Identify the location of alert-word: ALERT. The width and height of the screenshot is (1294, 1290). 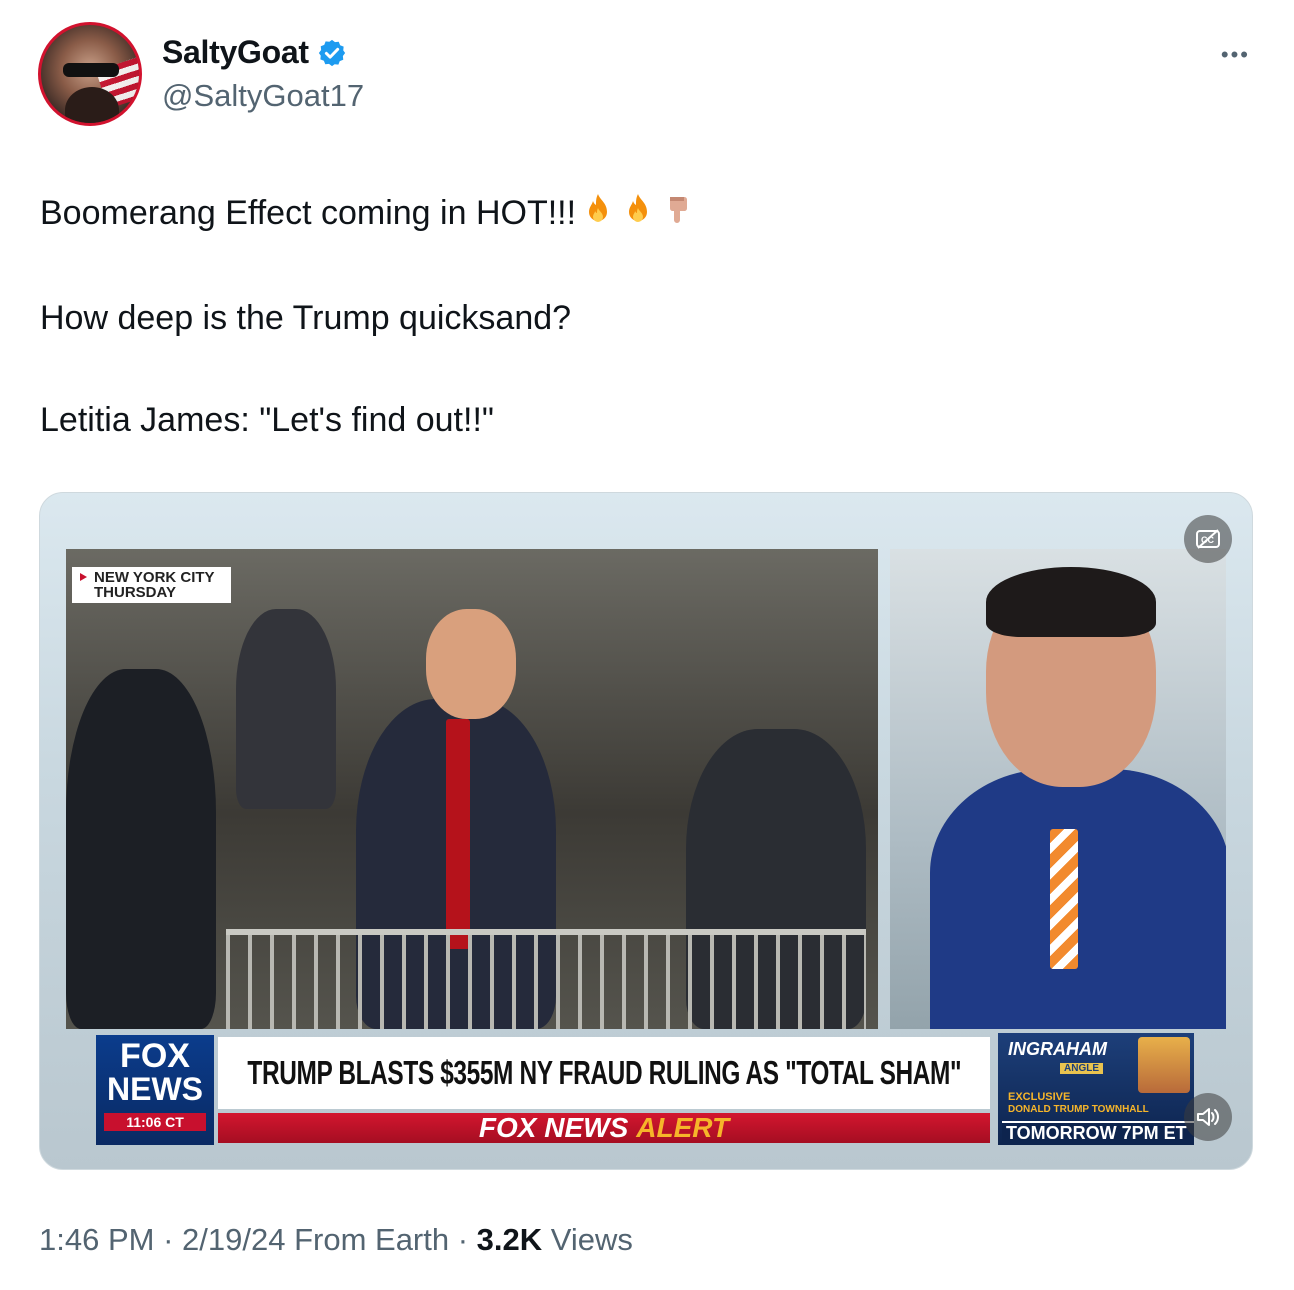
(683, 1127).